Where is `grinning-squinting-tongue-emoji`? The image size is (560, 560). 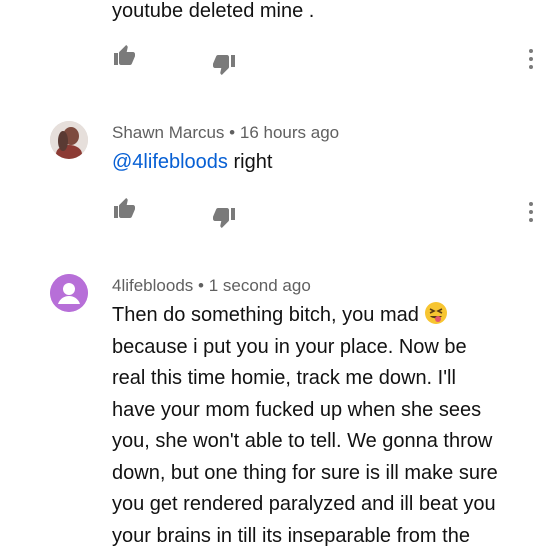 grinning-squinting-tongue-emoji is located at coordinates (436, 313).